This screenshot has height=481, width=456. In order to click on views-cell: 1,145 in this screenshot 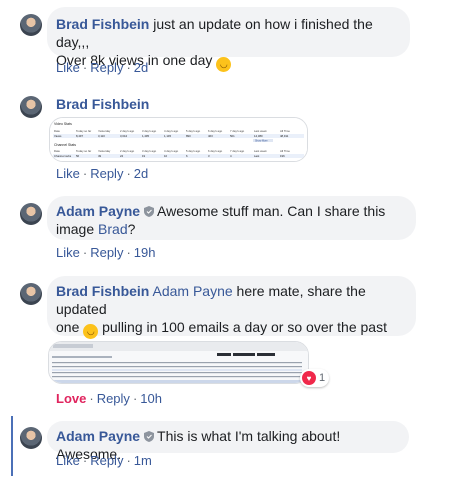, I will do `click(167, 136)`.